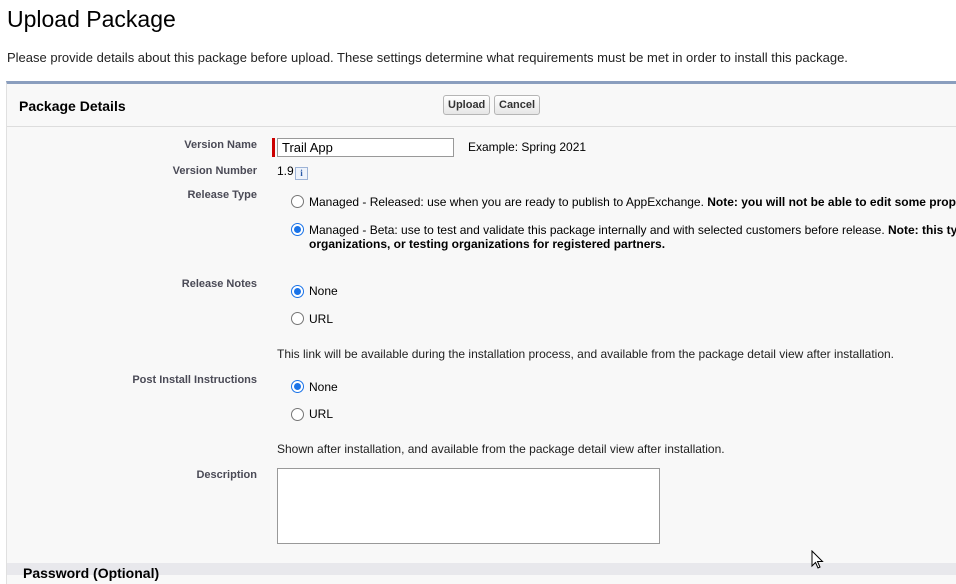 Image resolution: width=956 pixels, height=584 pixels. What do you see at coordinates (365, 147) in the screenshot?
I see `version-name-input` at bounding box center [365, 147].